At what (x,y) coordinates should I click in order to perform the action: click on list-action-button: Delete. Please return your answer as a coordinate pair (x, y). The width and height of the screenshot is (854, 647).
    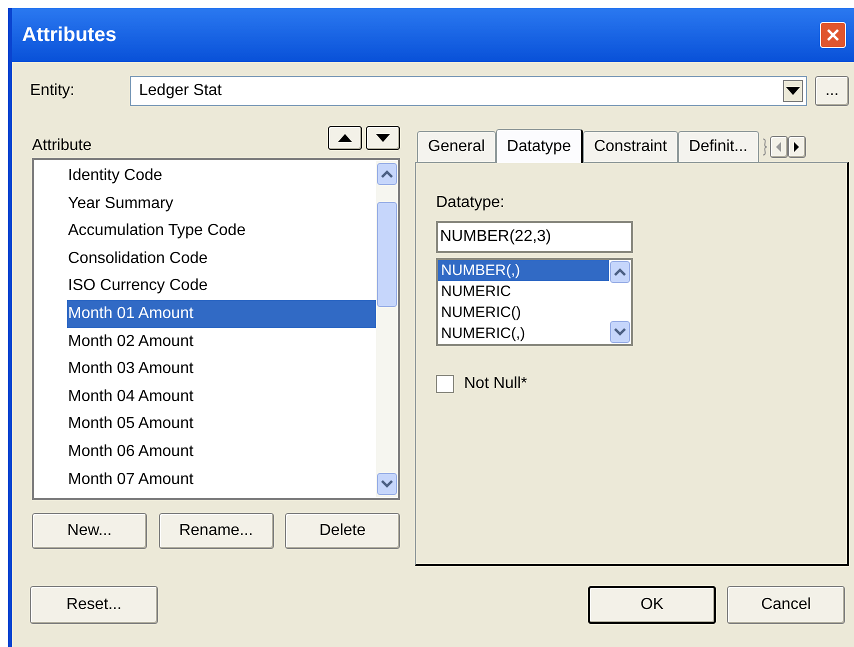
    Looking at the image, I should click on (342, 531).